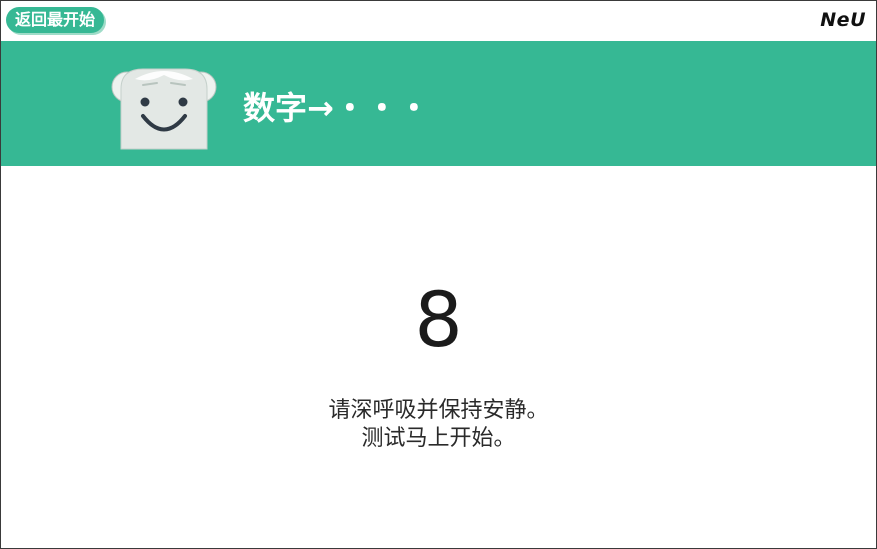 The width and height of the screenshot is (877, 549). I want to click on mascot-icon, so click(164, 109).